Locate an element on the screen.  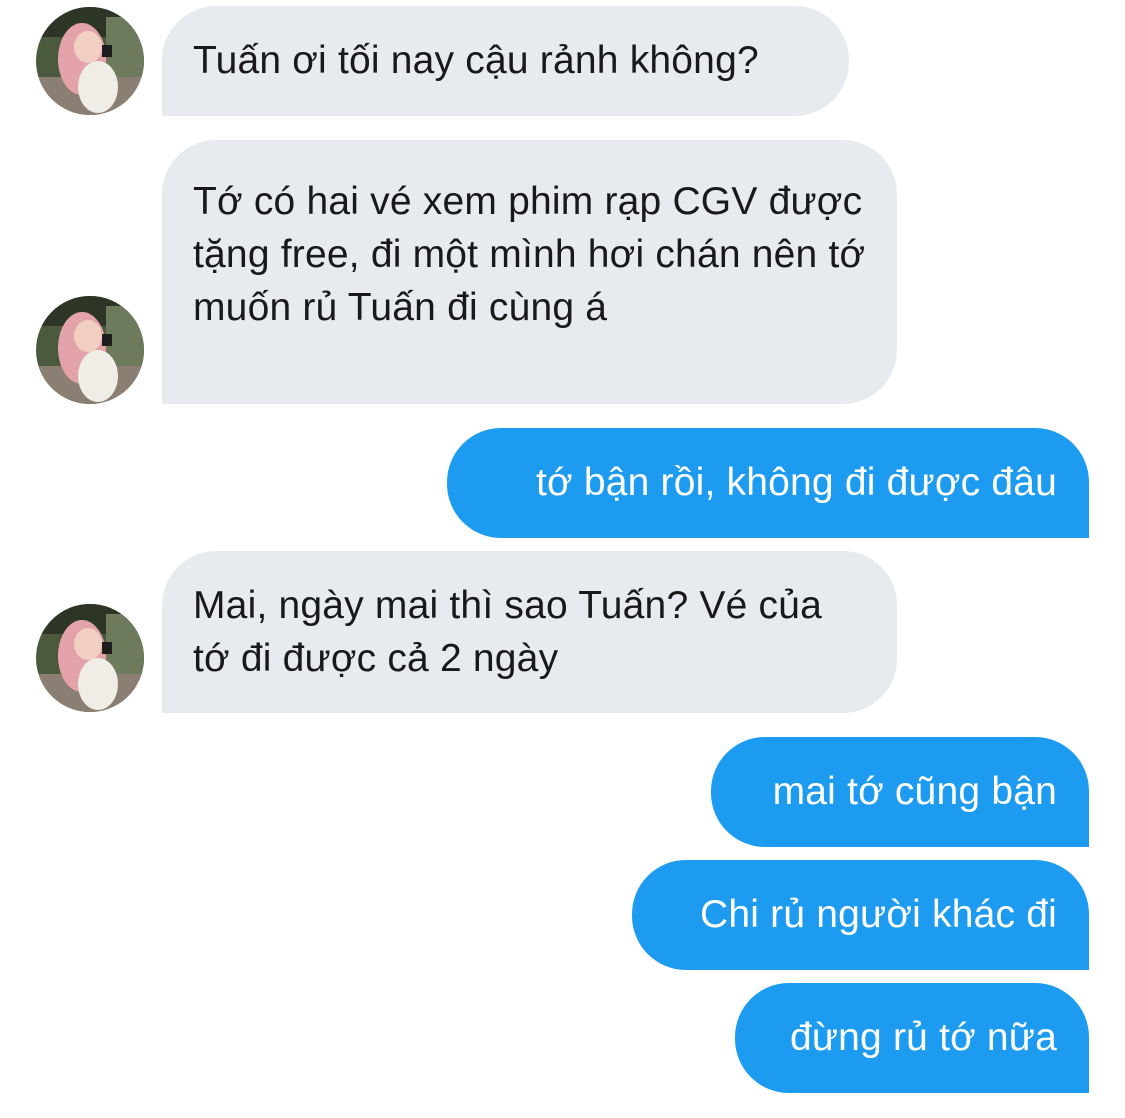
outgoing-message-bubble: Chi rủ người khác đi is located at coordinates (860, 915).